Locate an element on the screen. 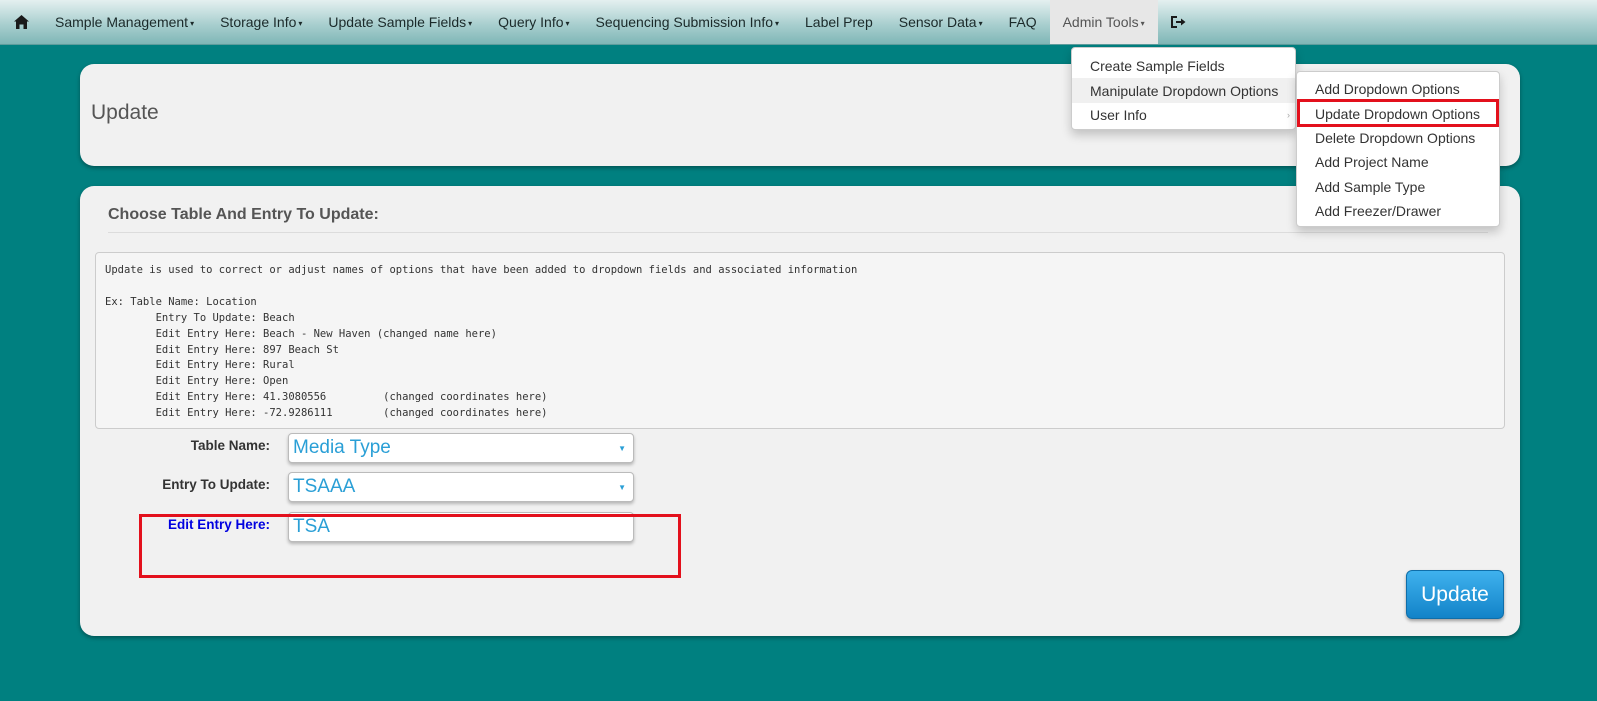  menu-item-manipulate-dropdown-options: Manipulate Dropdown Options is located at coordinates (1183, 90).